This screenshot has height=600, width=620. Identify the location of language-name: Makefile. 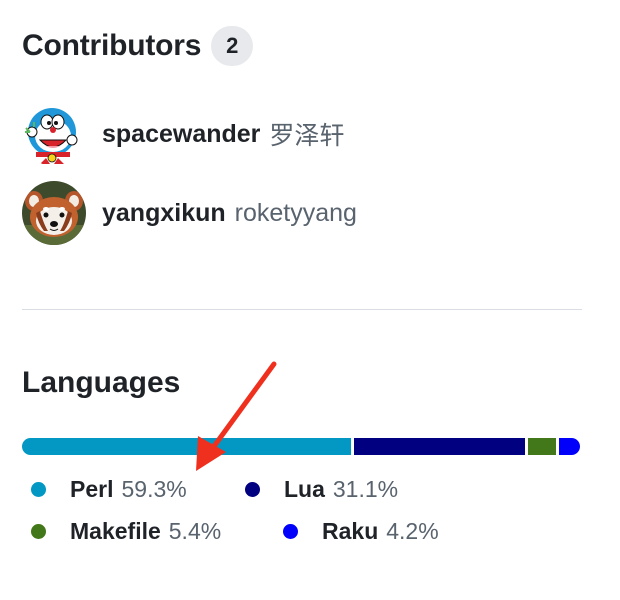
(115, 531).